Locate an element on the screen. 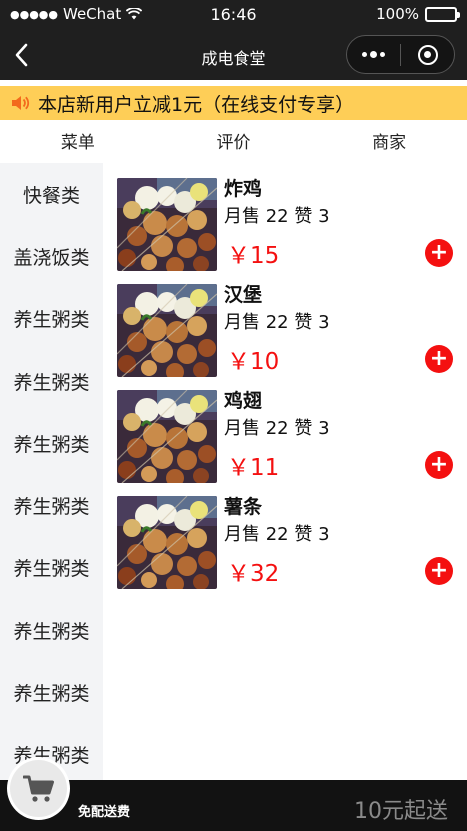 This screenshot has height=831, width=467. food-name: 薯条 is located at coordinates (243, 507).